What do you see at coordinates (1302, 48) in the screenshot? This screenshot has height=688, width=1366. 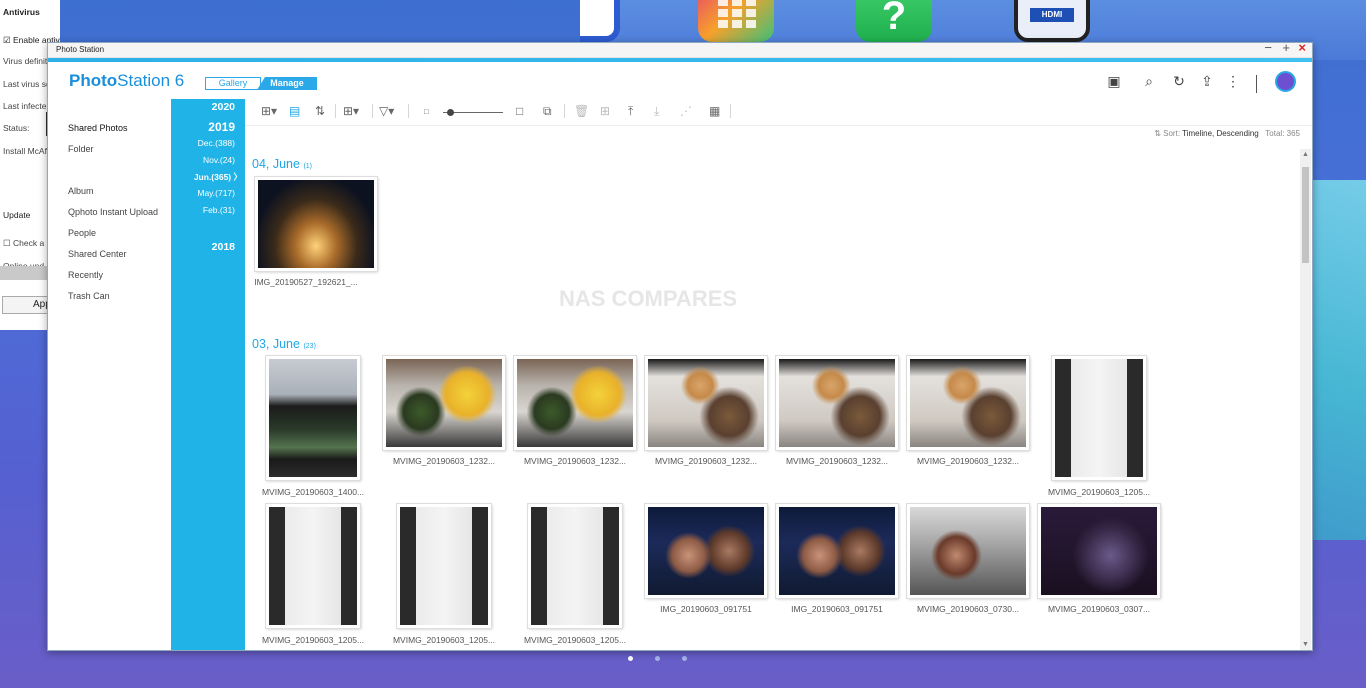 I see `close-button: ×` at bounding box center [1302, 48].